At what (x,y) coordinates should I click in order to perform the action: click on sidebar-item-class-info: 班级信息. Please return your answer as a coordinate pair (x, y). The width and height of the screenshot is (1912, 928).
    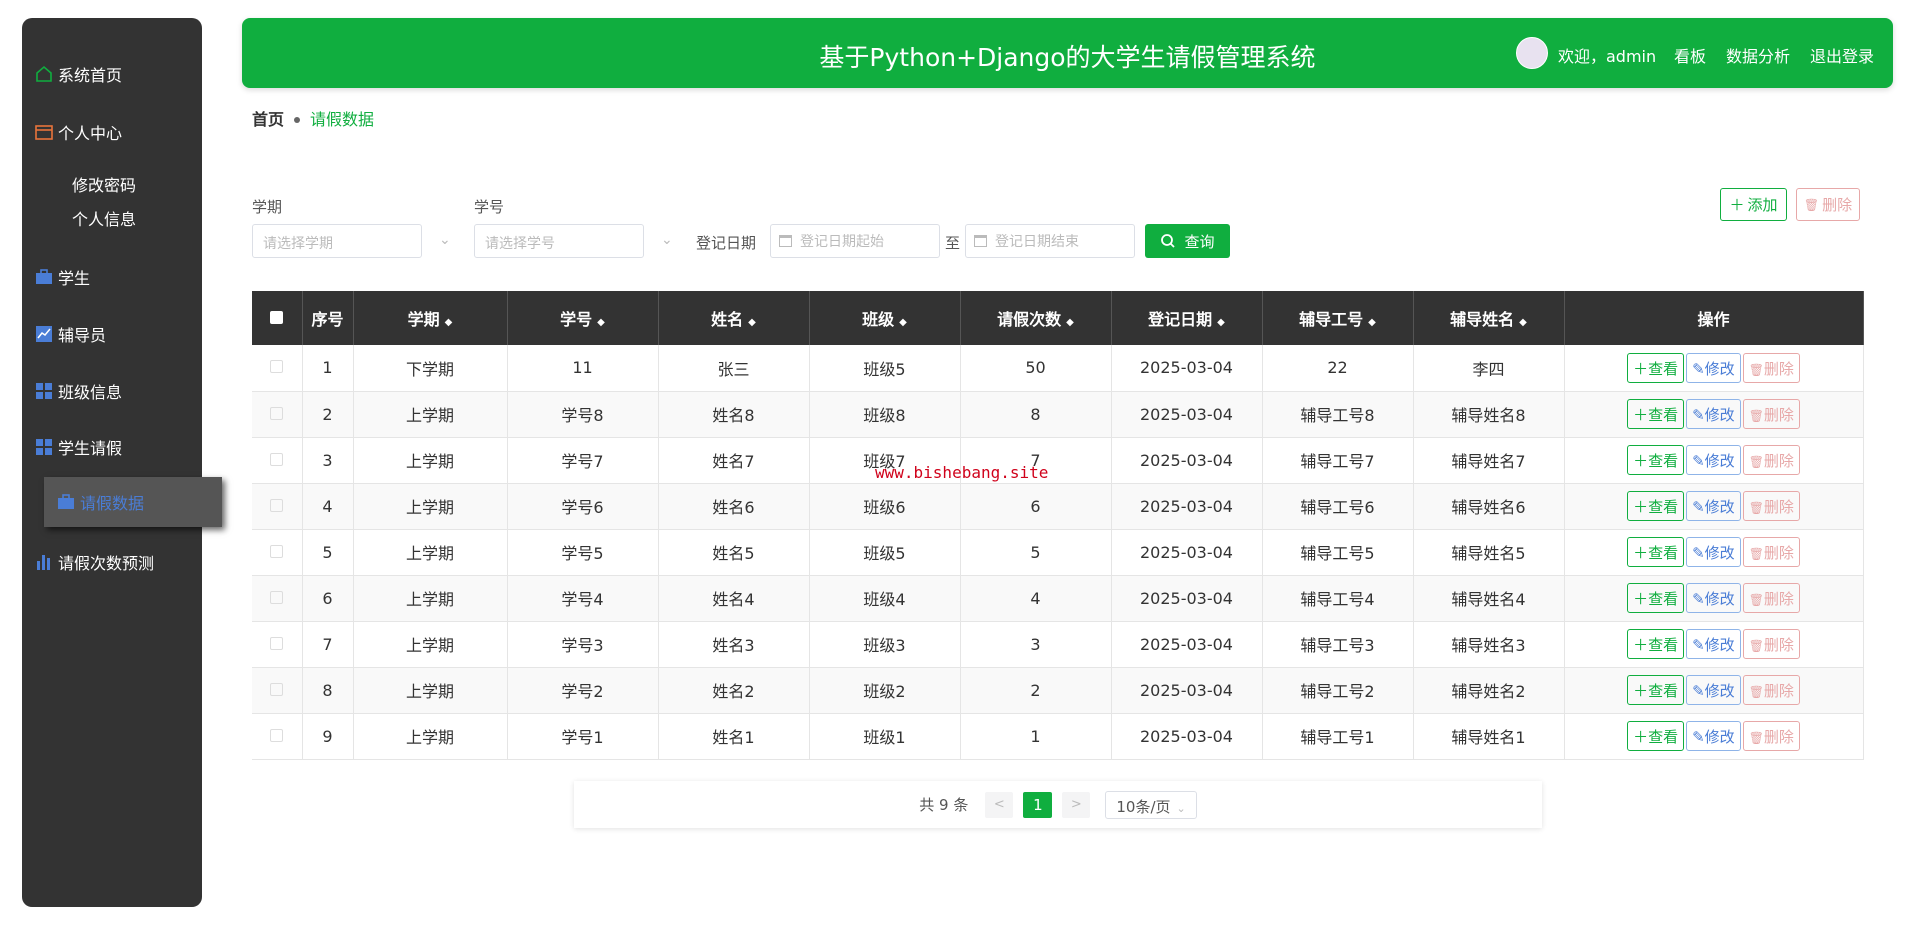
    Looking at the image, I should click on (78, 391).